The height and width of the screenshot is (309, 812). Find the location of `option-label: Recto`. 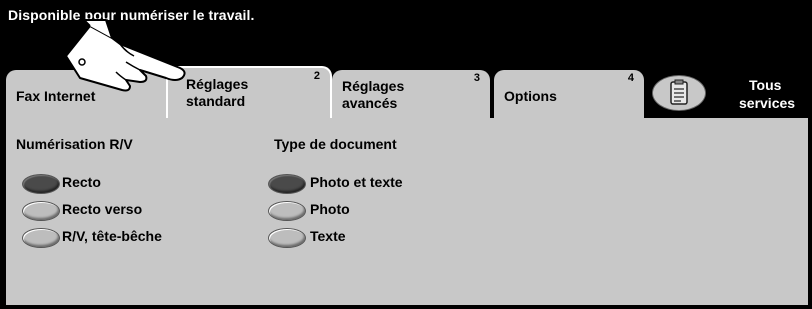

option-label: Recto is located at coordinates (81, 182).